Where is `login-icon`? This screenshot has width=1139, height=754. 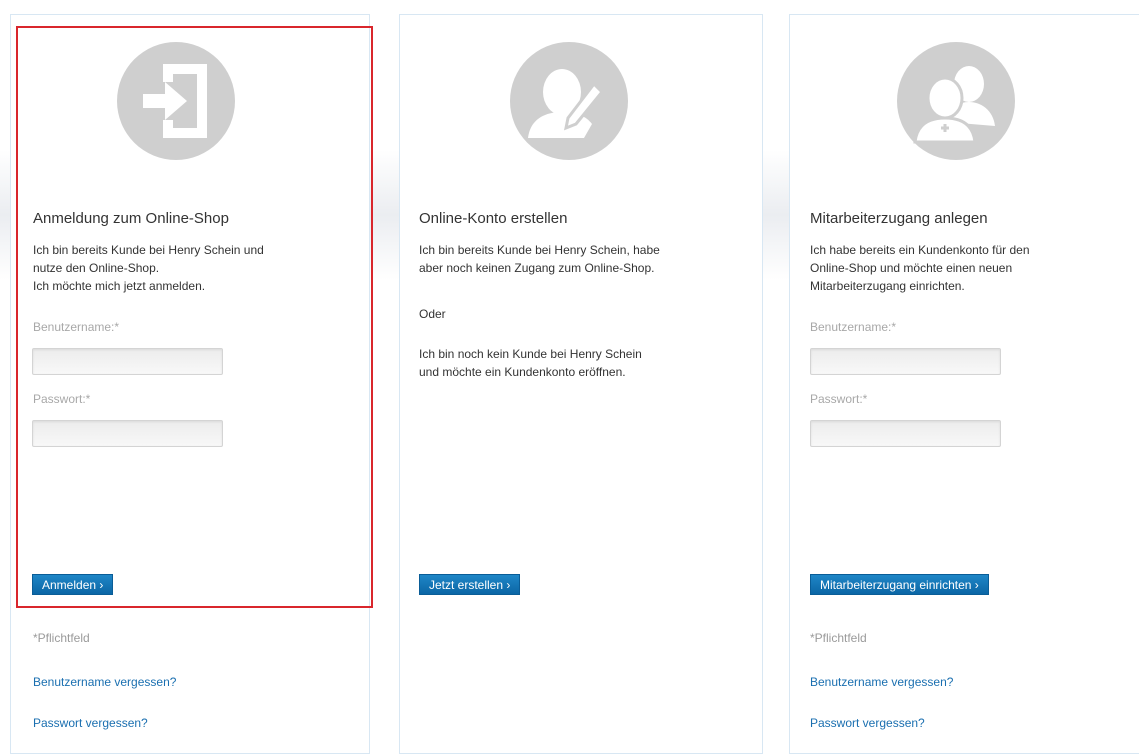 login-icon is located at coordinates (176, 101).